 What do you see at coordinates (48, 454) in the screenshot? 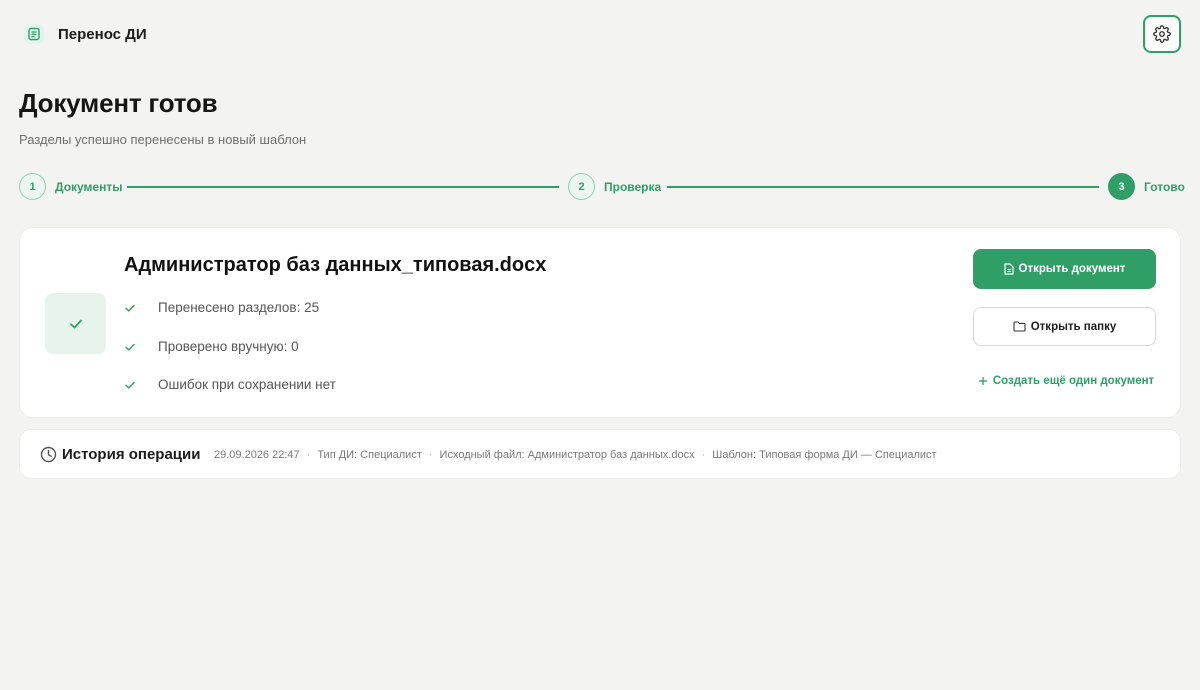
I see `clock-icon` at bounding box center [48, 454].